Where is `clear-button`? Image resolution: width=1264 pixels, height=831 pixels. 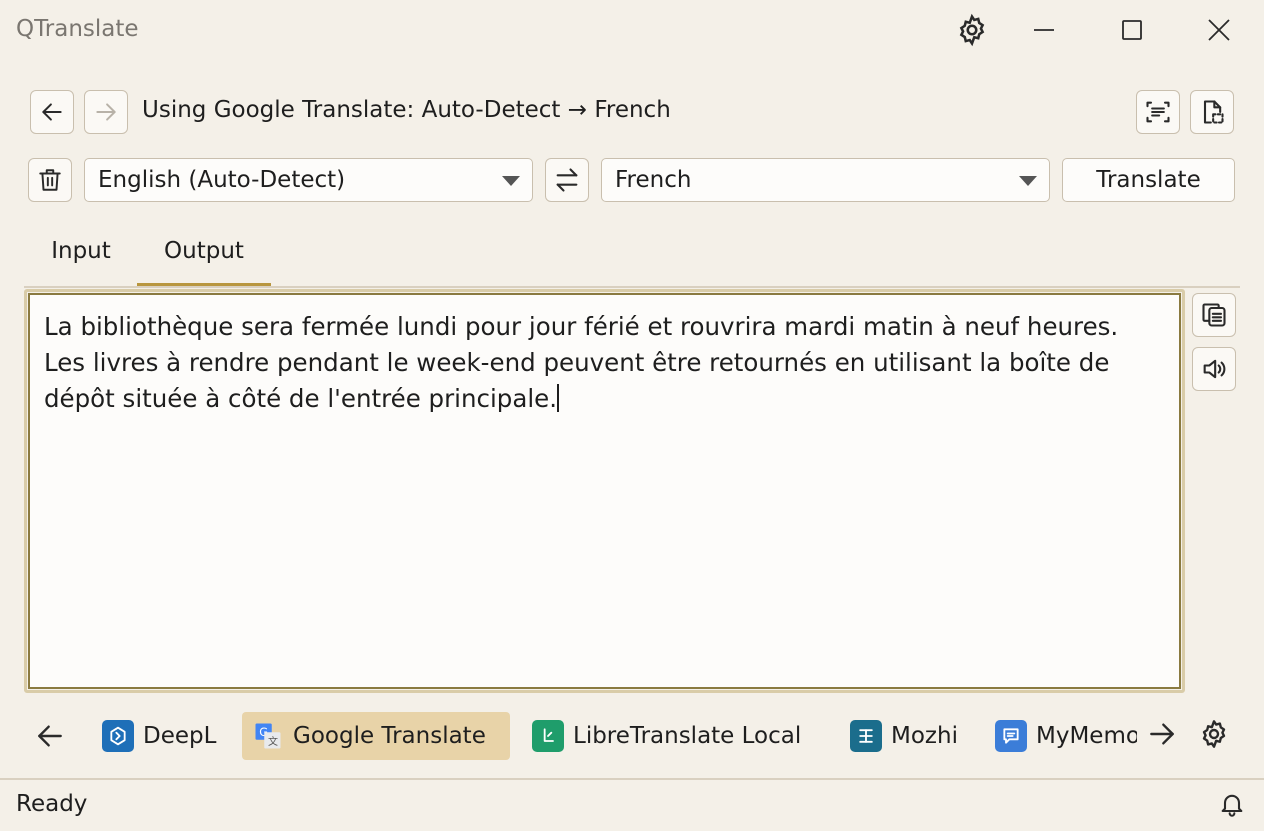 clear-button is located at coordinates (50, 180).